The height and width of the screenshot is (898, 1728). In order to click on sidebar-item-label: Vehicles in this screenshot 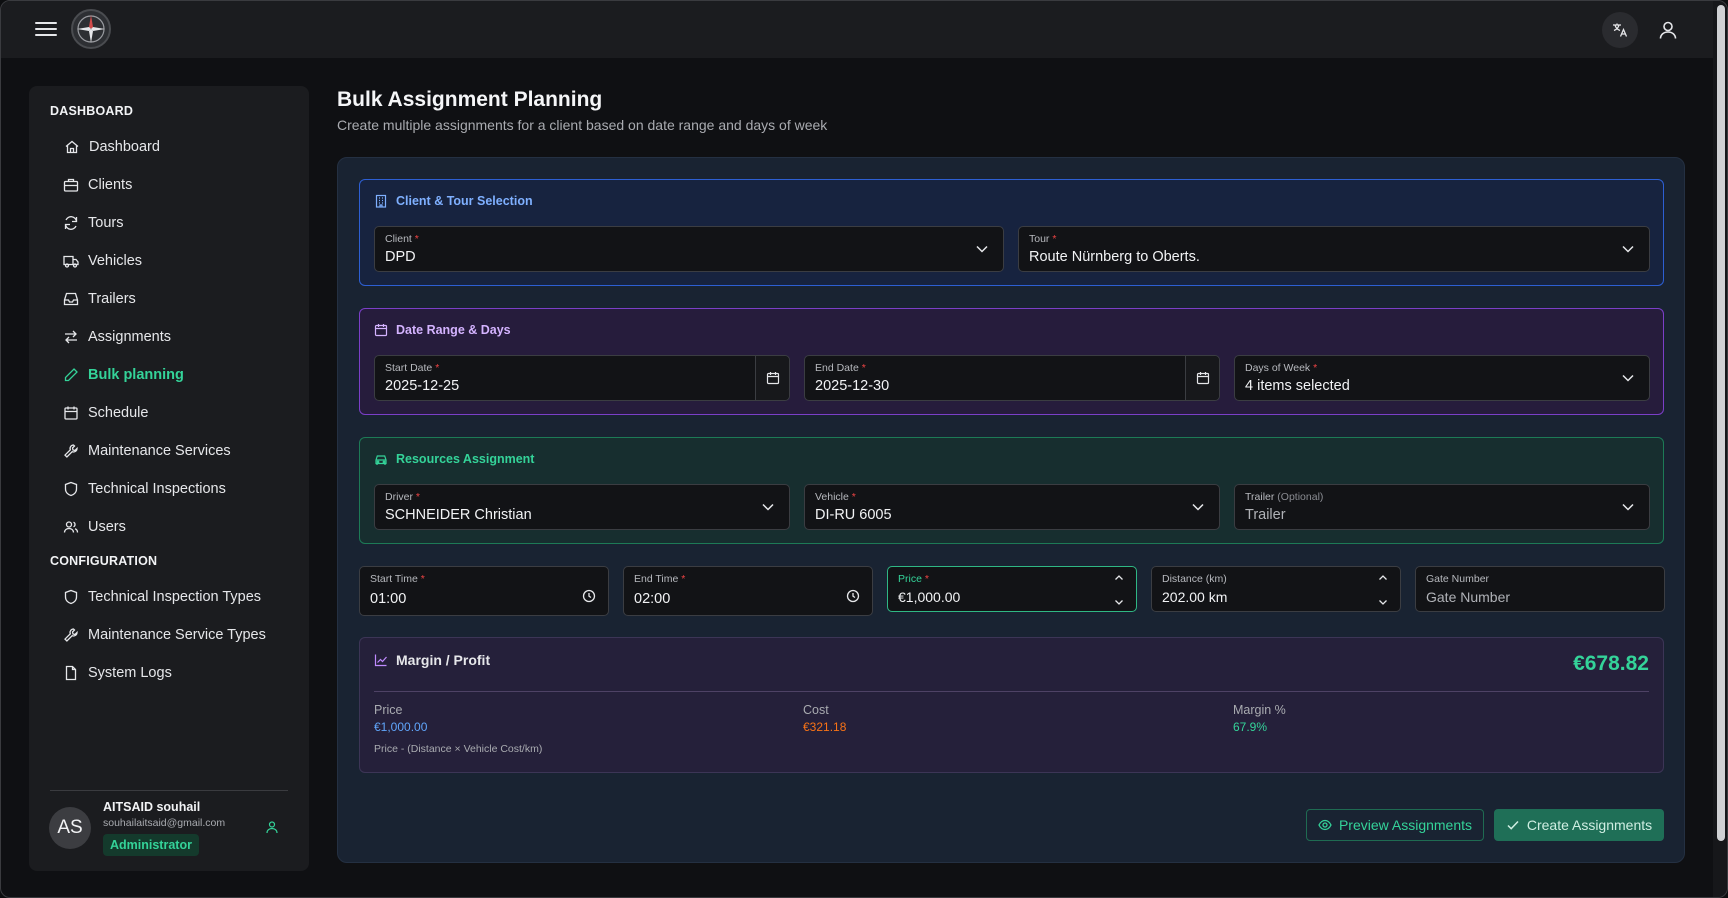, I will do `click(115, 261)`.